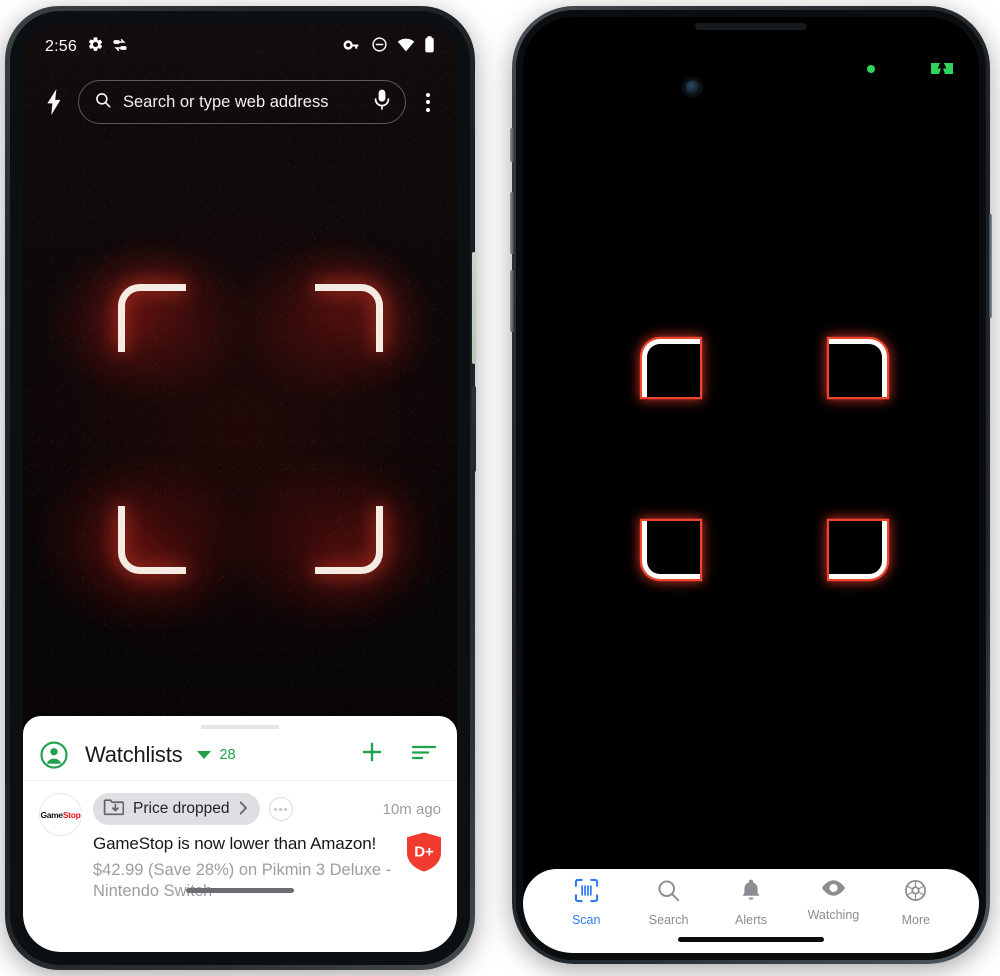 The image size is (1000, 976). What do you see at coordinates (428, 102) in the screenshot?
I see `three-dots-vertical-icon` at bounding box center [428, 102].